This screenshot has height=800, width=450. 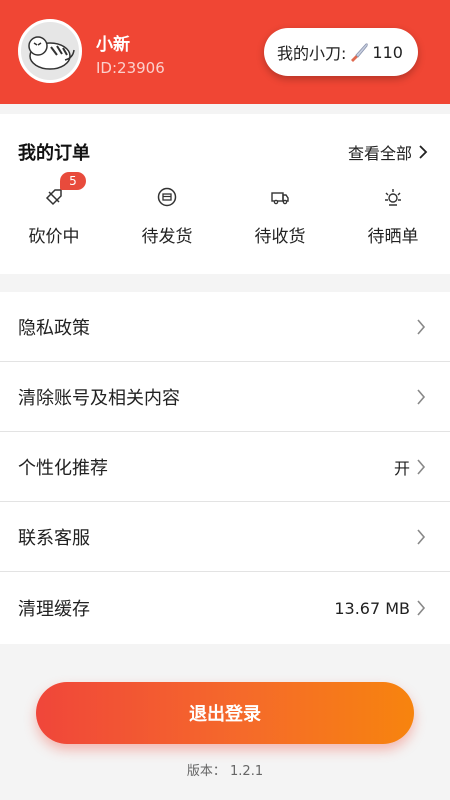 I want to click on menu-item-right: 13.67 MB, so click(x=380, y=608).